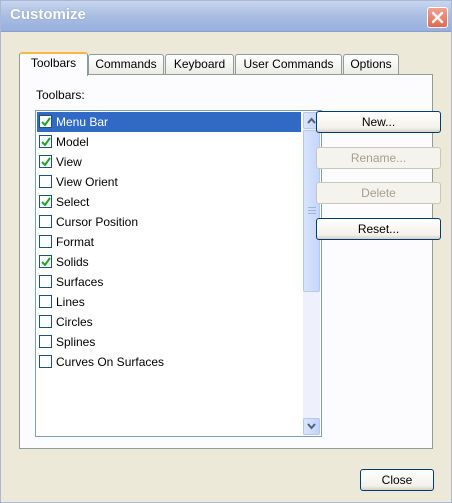  Describe the element at coordinates (169, 222) in the screenshot. I see `list-item: Cursor Position` at that location.